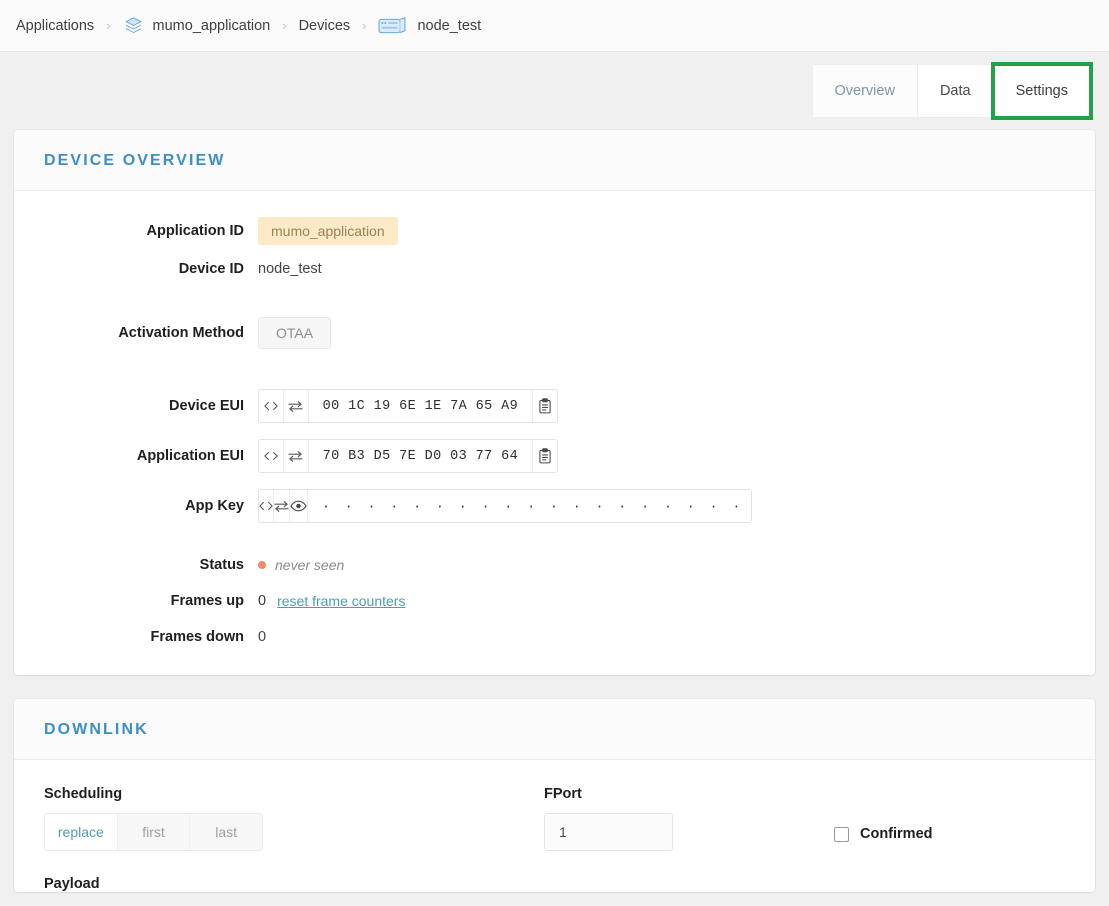 The width and height of the screenshot is (1109, 906). Describe the element at coordinates (262, 565) in the screenshot. I see `status-indicator-dot` at that location.